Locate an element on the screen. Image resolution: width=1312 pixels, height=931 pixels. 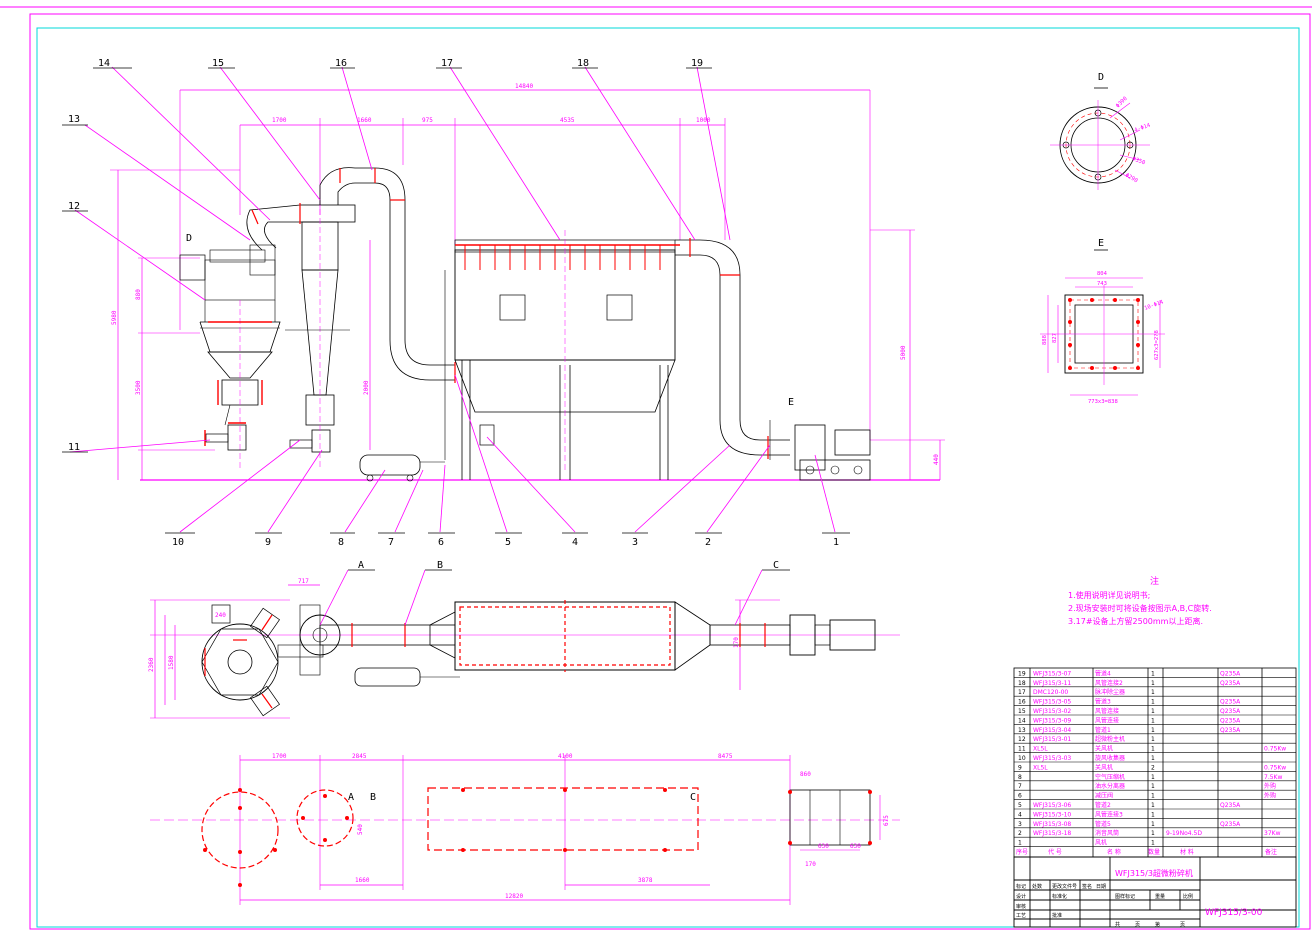
view-letter-c-found: C is located at coordinates (693, 797).